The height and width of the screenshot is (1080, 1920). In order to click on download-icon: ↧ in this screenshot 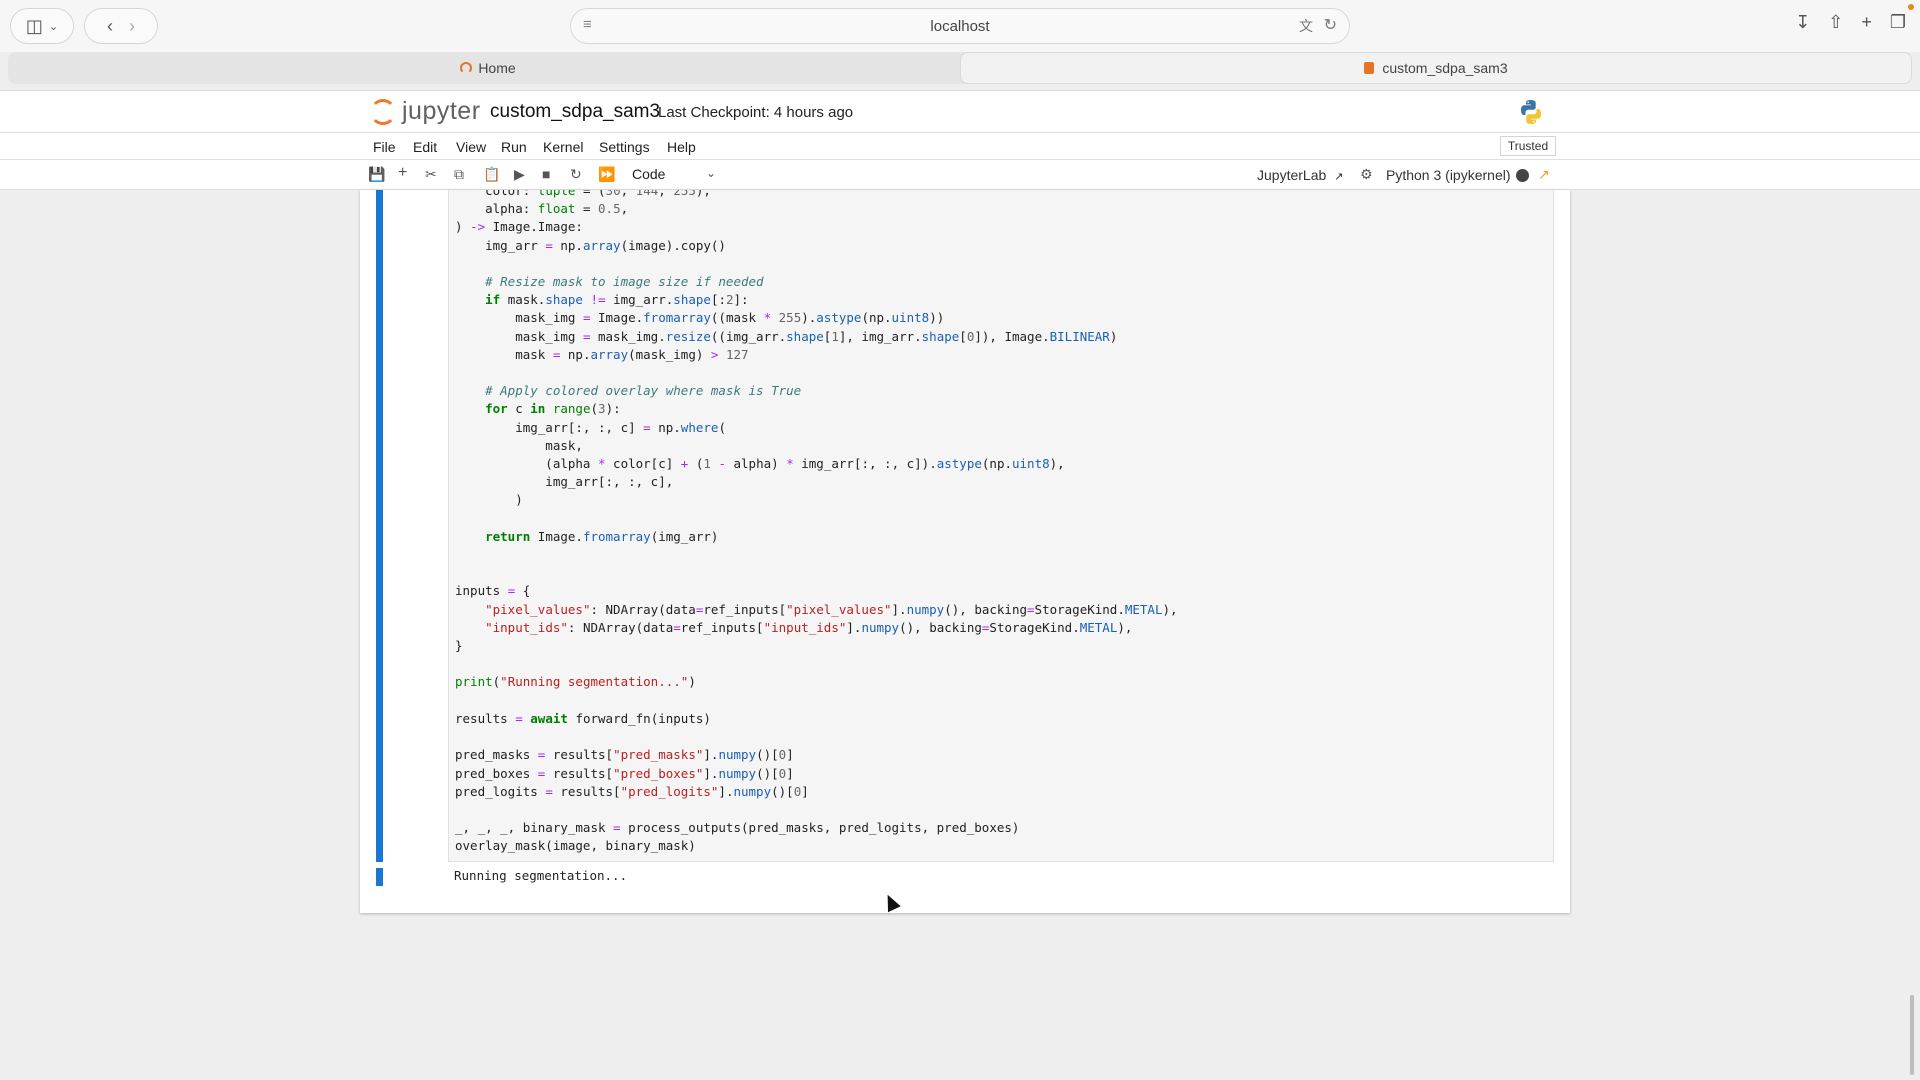, I will do `click(1802, 22)`.